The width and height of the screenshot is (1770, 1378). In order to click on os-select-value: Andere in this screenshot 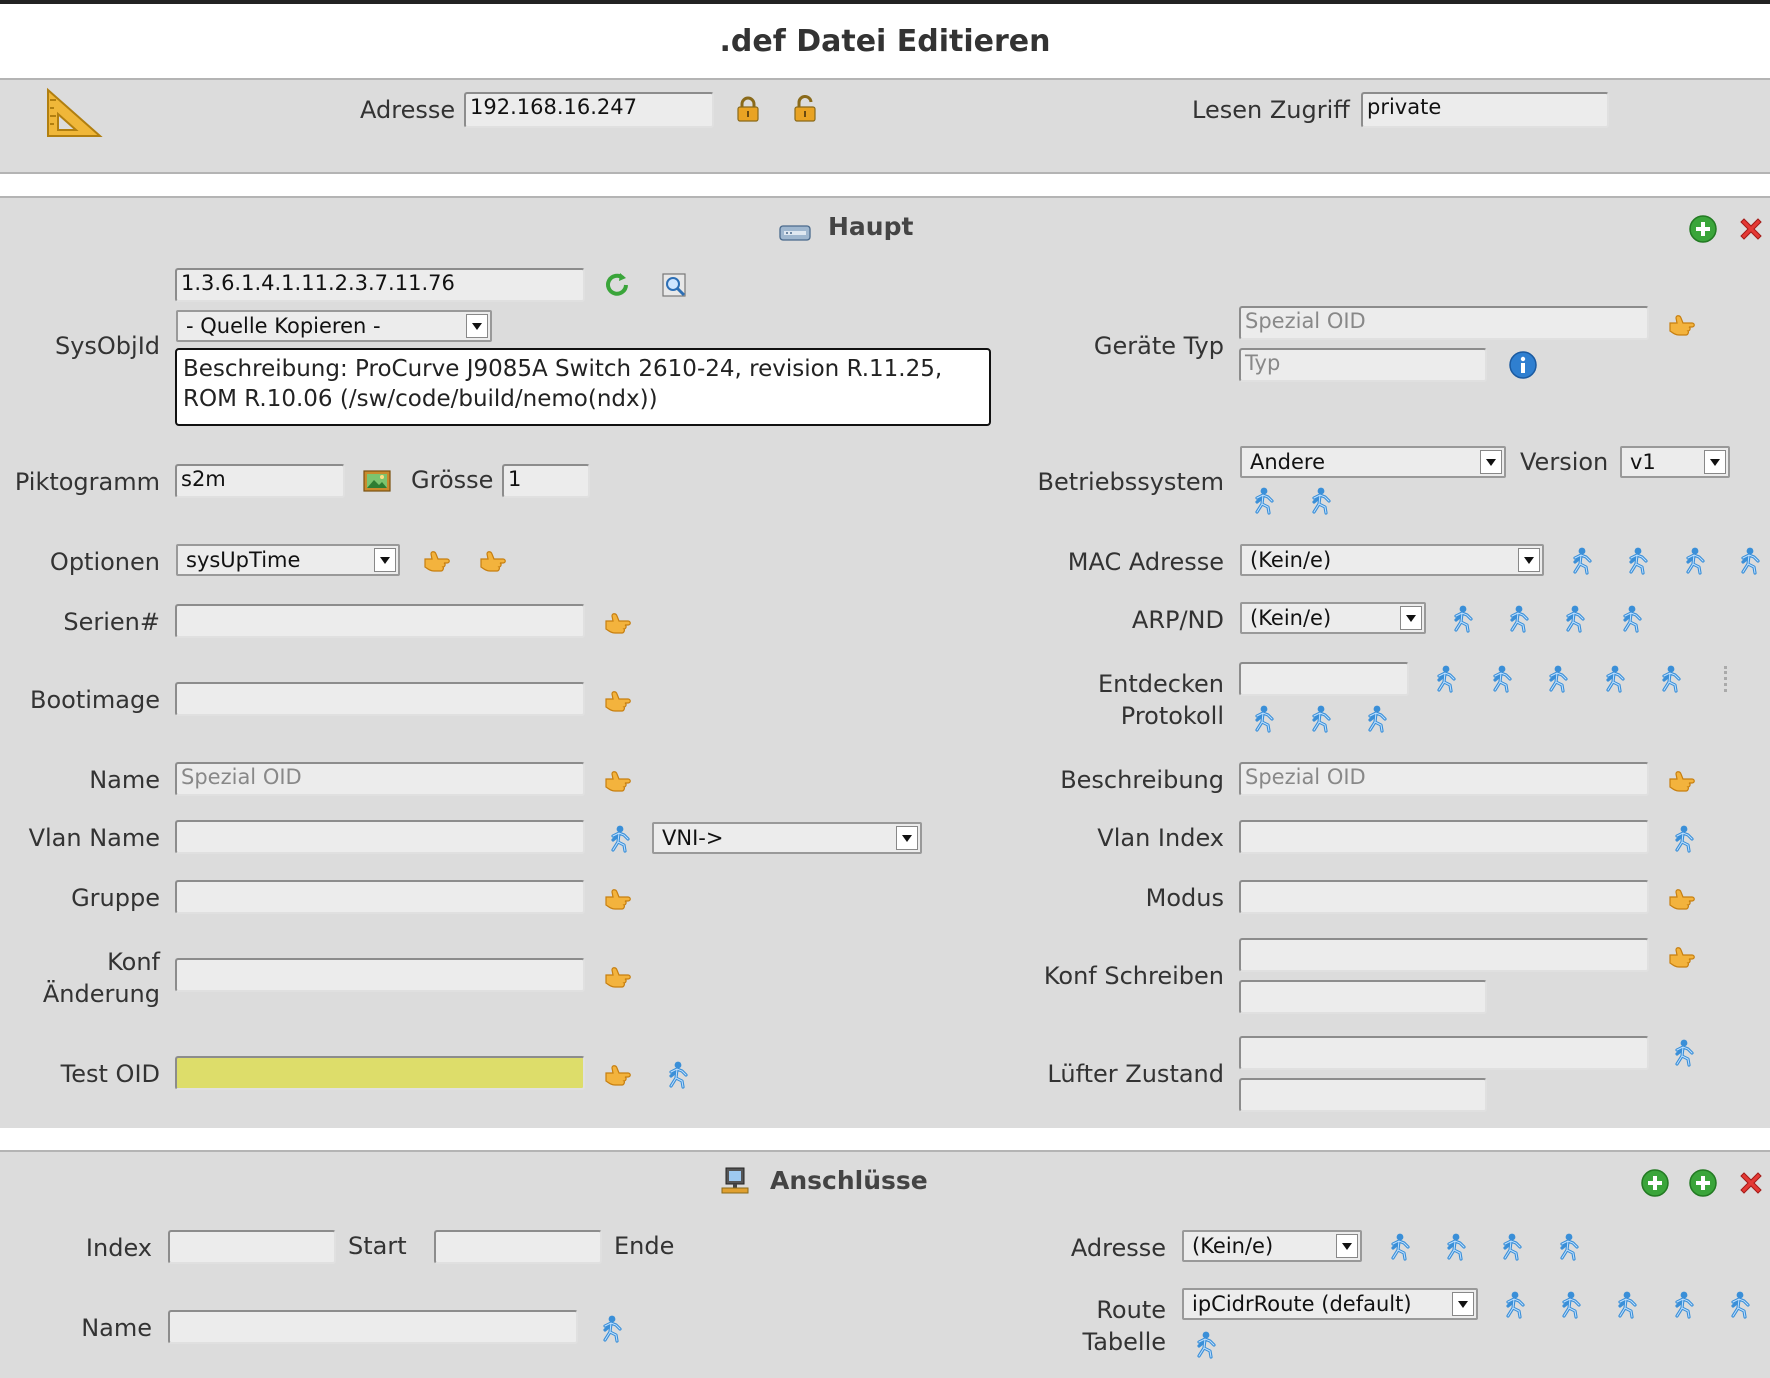, I will do `click(1288, 462)`.